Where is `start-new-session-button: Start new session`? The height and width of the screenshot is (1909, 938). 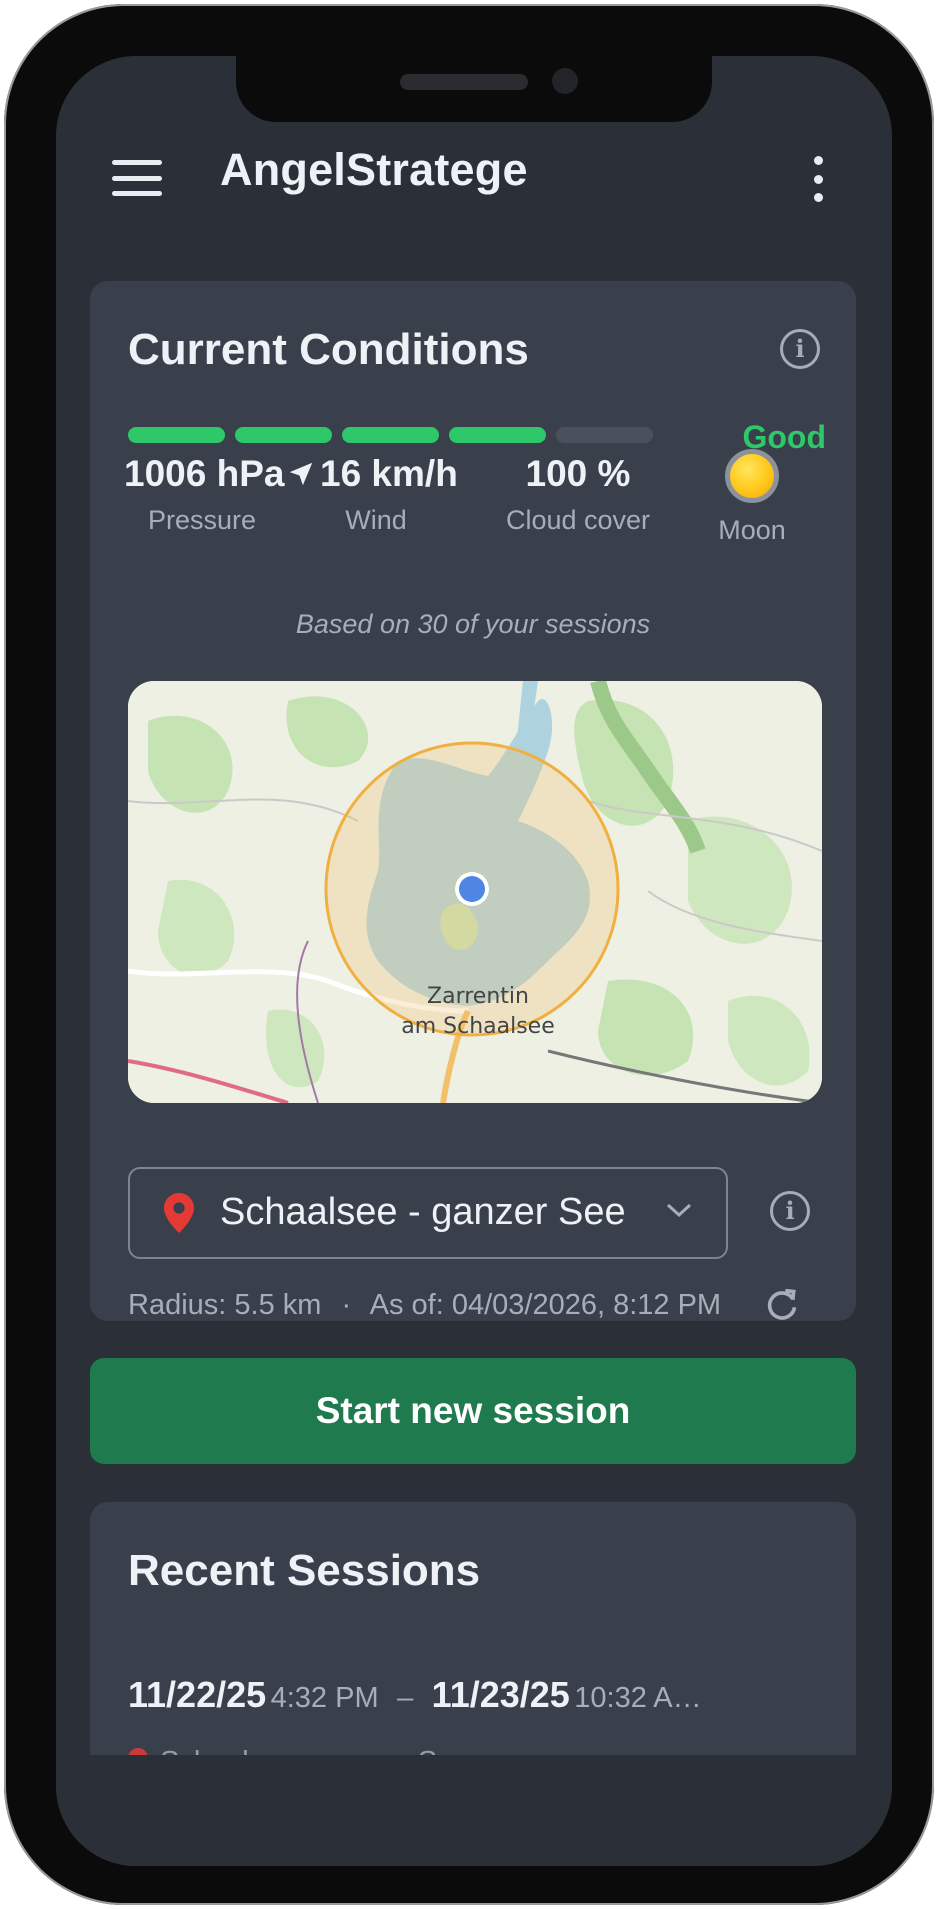
start-new-session-button: Start new session is located at coordinates (473, 1411).